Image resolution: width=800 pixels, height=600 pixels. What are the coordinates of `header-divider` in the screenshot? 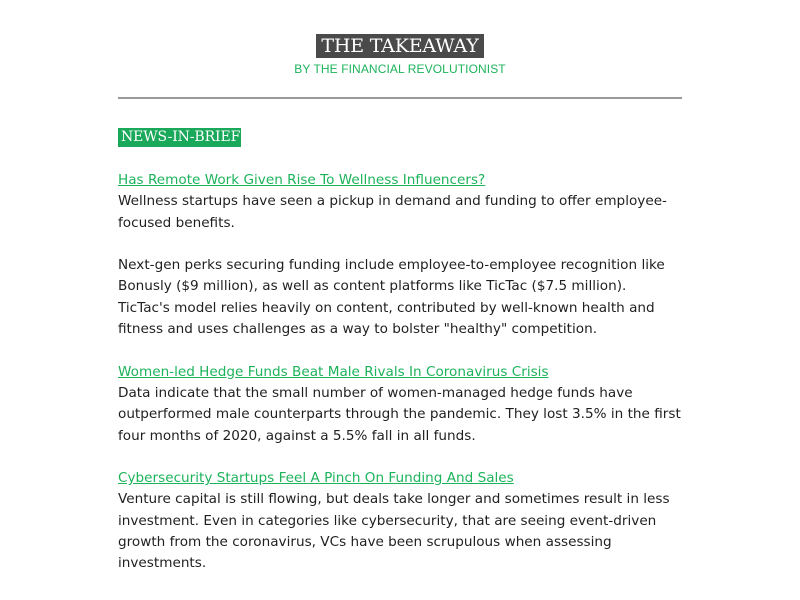 It's located at (400, 98).